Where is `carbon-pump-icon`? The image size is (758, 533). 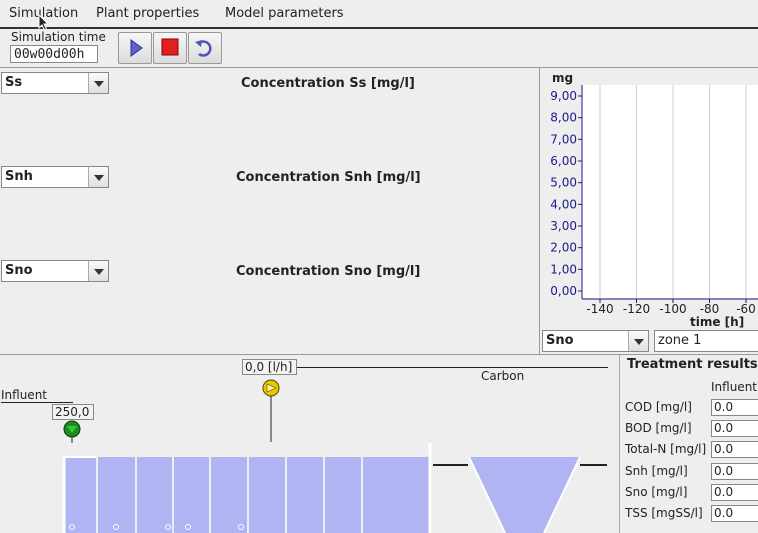
carbon-pump-icon is located at coordinates (271, 410).